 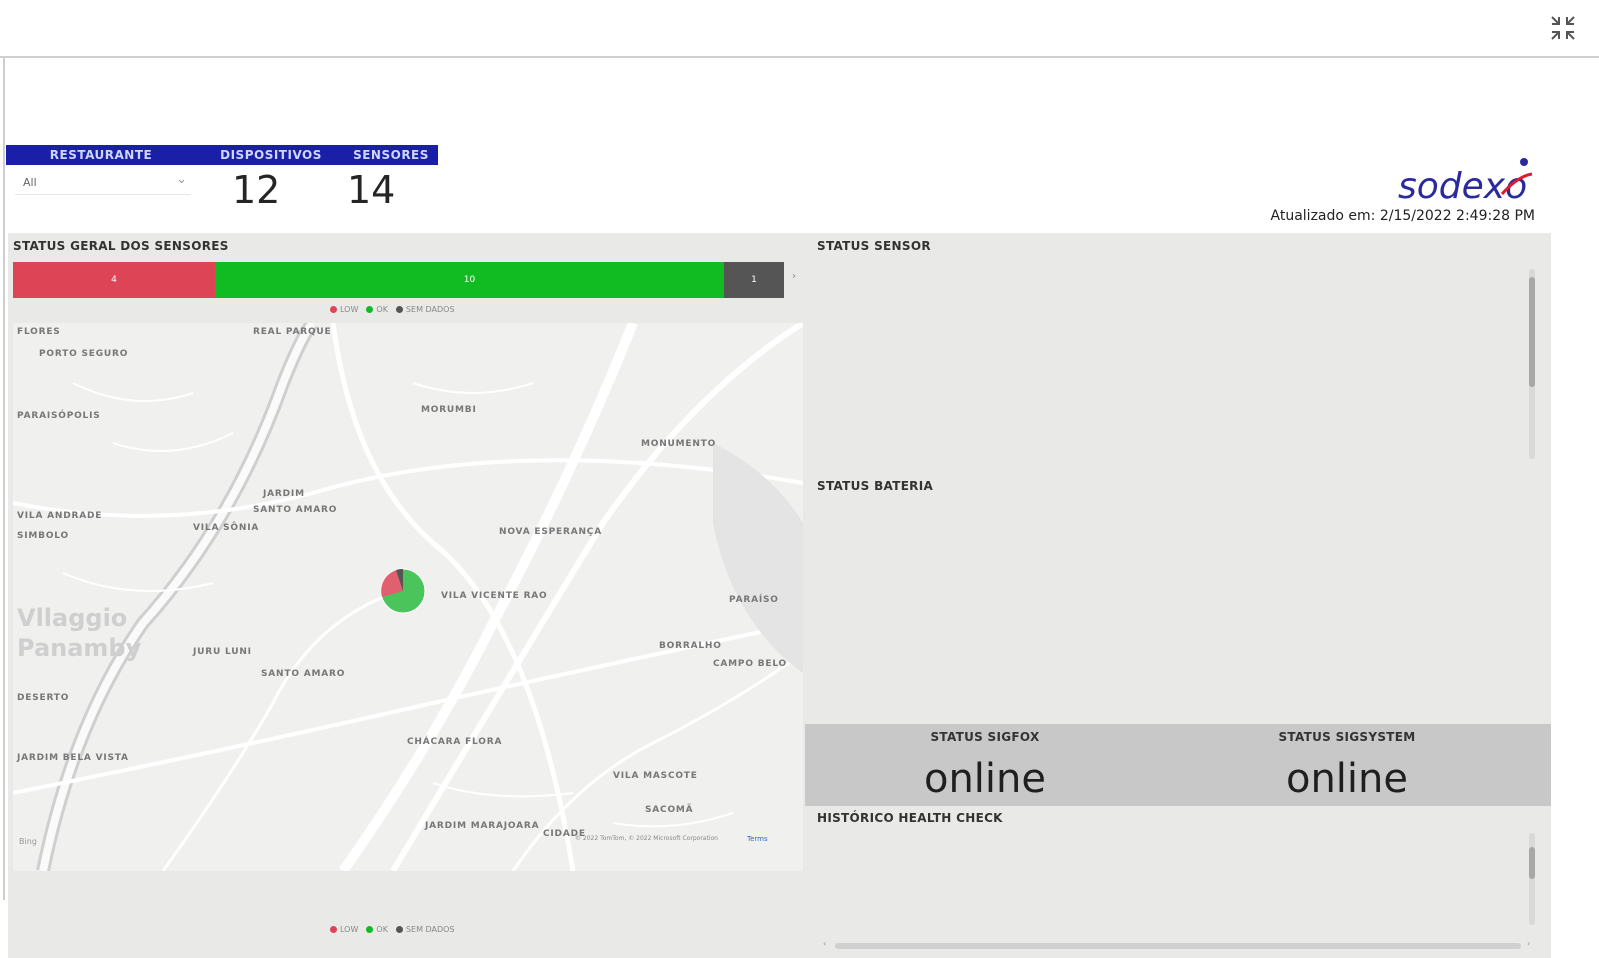 I want to click on map-label: SIMBOLO, so click(x=43, y=536).